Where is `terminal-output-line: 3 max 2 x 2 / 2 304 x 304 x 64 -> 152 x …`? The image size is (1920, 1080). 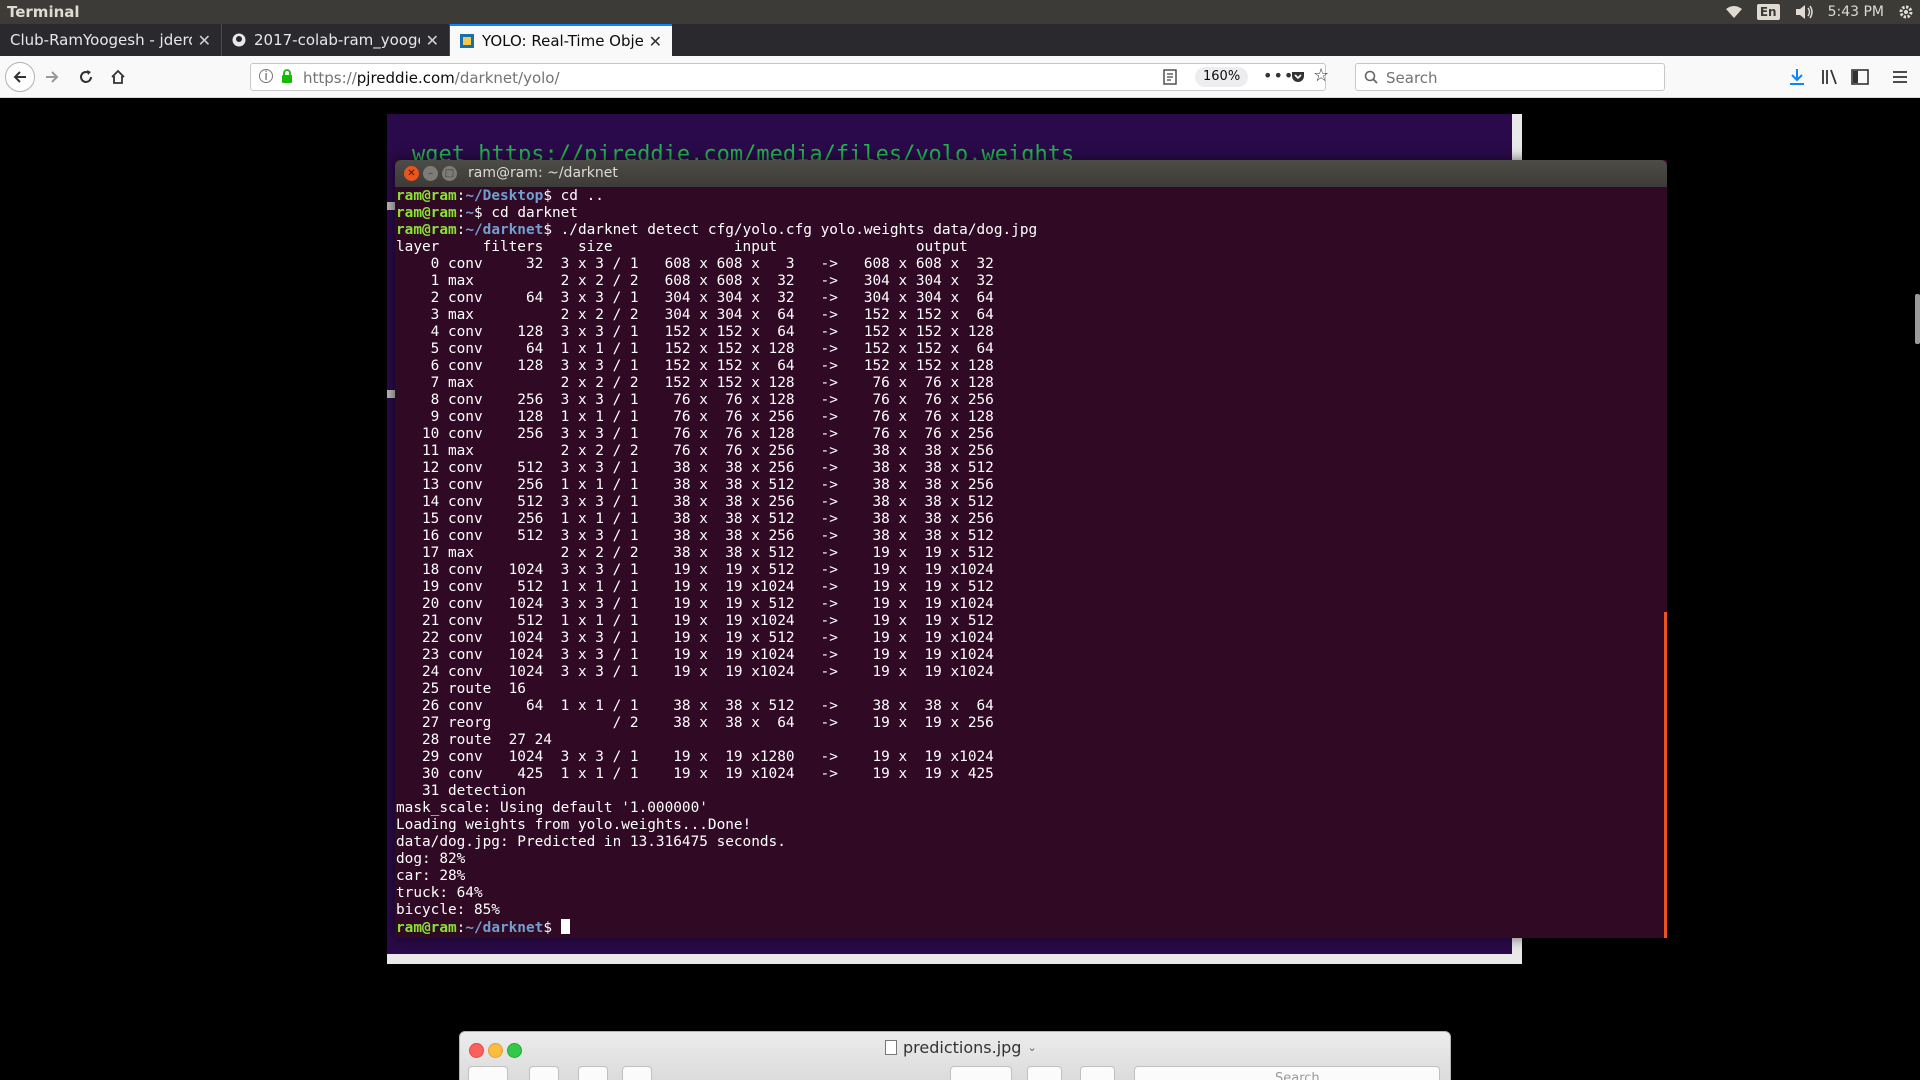
terminal-output-line: 3 max 2 x 2 / 2 304 x 304 x 64 -> 152 x … is located at coordinates (695, 315).